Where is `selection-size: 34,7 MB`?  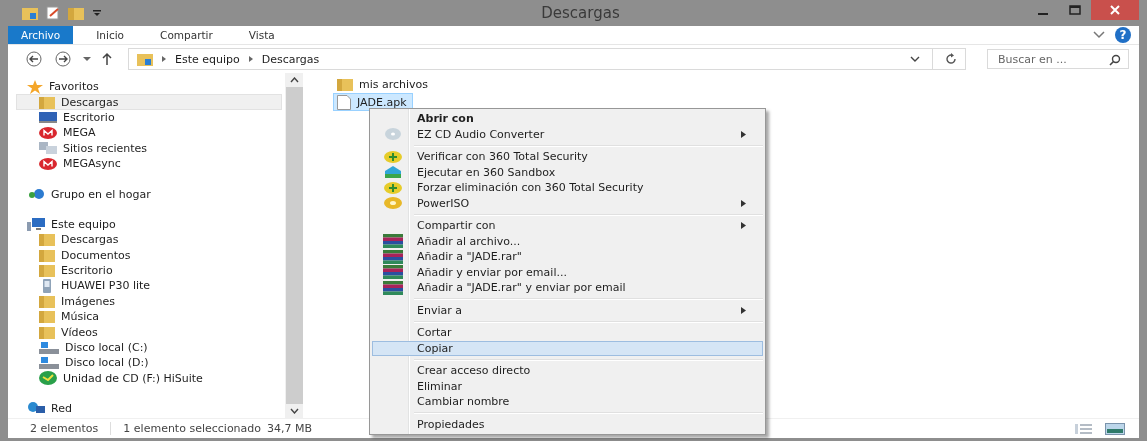
selection-size: 34,7 MB is located at coordinates (290, 428).